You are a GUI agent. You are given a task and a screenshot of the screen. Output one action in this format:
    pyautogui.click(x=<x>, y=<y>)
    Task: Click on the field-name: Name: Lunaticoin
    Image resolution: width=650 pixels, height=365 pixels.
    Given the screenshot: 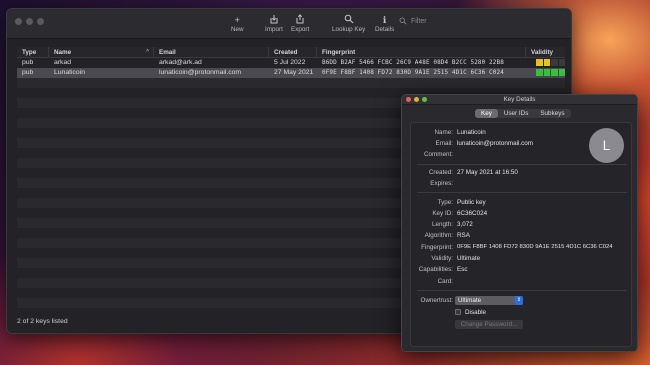 What is the action you would take?
    pyautogui.click(x=521, y=132)
    